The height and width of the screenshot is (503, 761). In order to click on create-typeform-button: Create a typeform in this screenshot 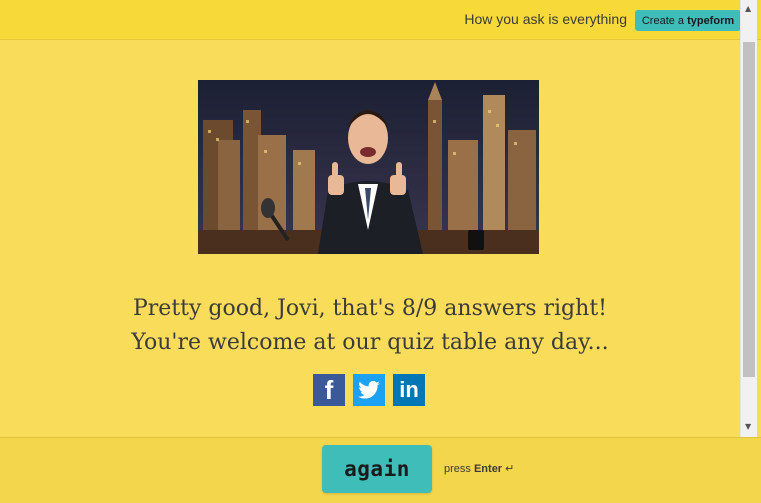, I will do `click(688, 20)`.